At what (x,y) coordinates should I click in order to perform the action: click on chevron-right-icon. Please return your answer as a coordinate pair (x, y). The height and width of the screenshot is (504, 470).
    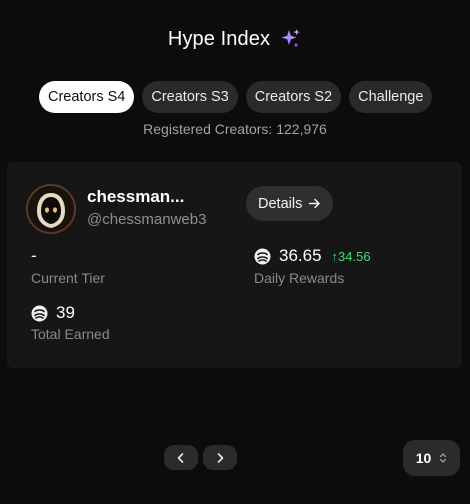
    Looking at the image, I should click on (220, 457).